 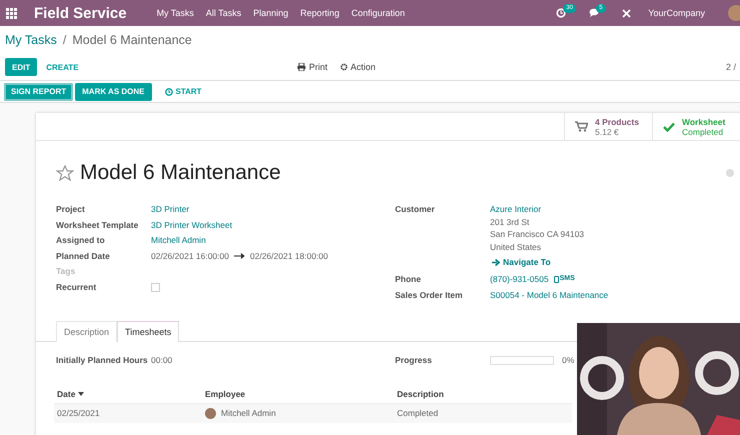 I want to click on status-button: START, so click(x=183, y=91).